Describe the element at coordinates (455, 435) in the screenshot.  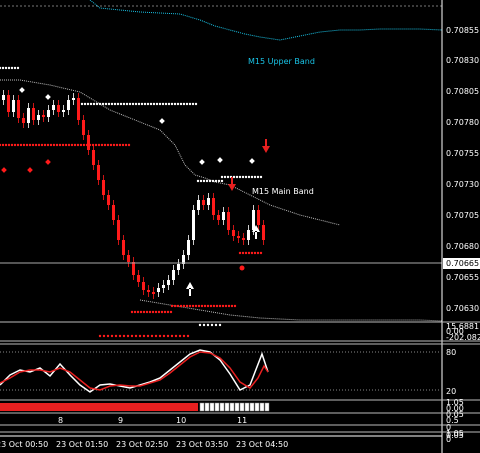
I see `bottom-panel-label: 0.05` at that location.